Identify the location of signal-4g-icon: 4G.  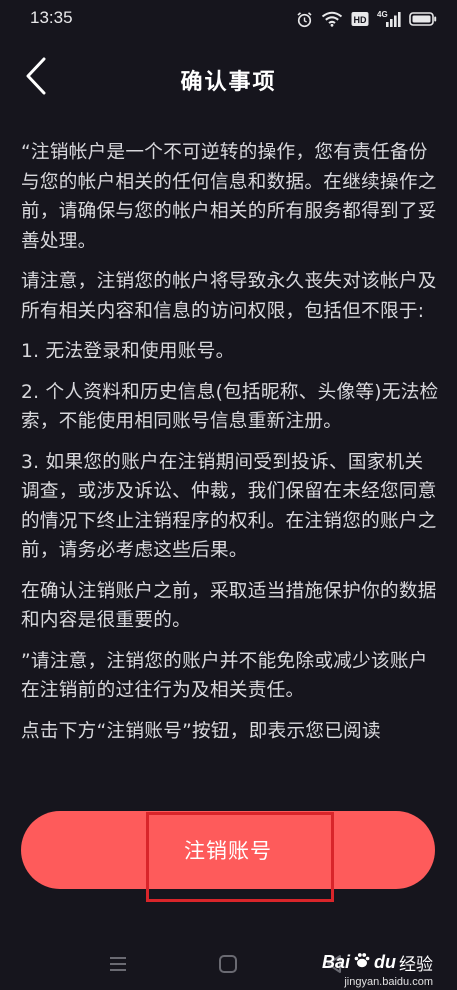
(389, 19).